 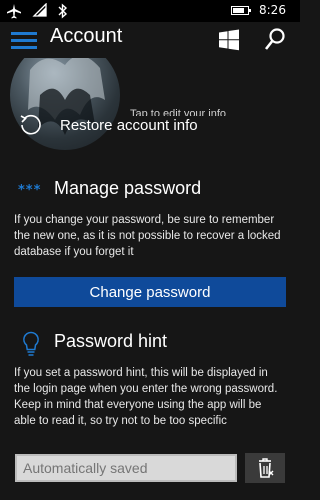 I want to click on battery-icon, so click(x=241, y=10).